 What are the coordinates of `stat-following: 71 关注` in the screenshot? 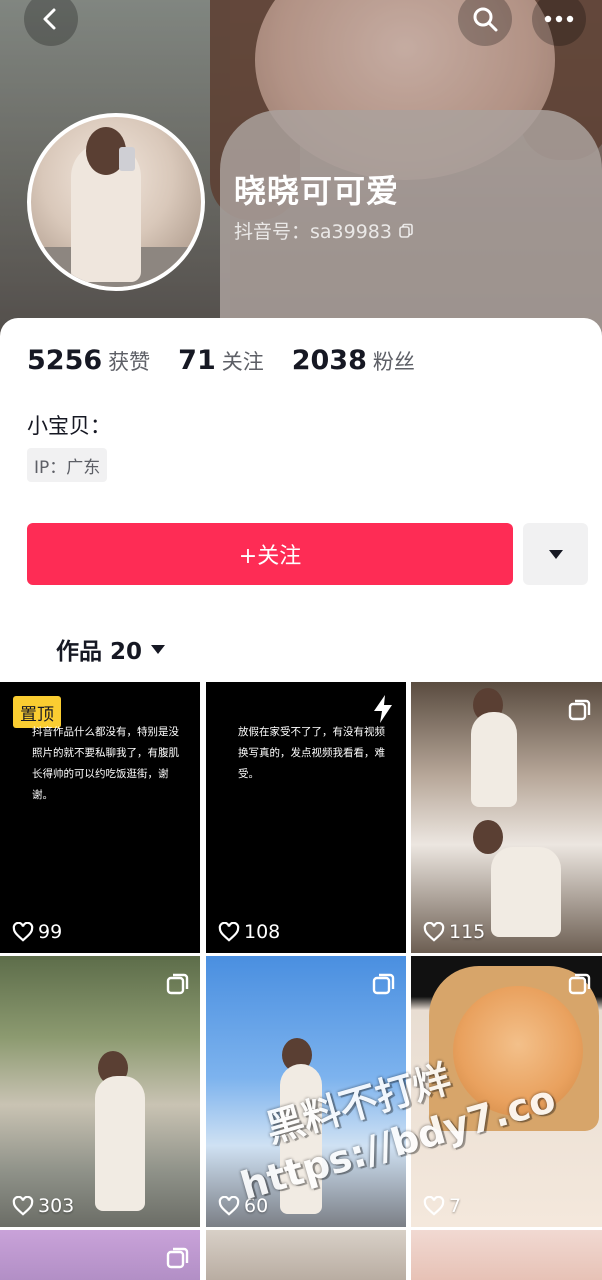 It's located at (221, 360).